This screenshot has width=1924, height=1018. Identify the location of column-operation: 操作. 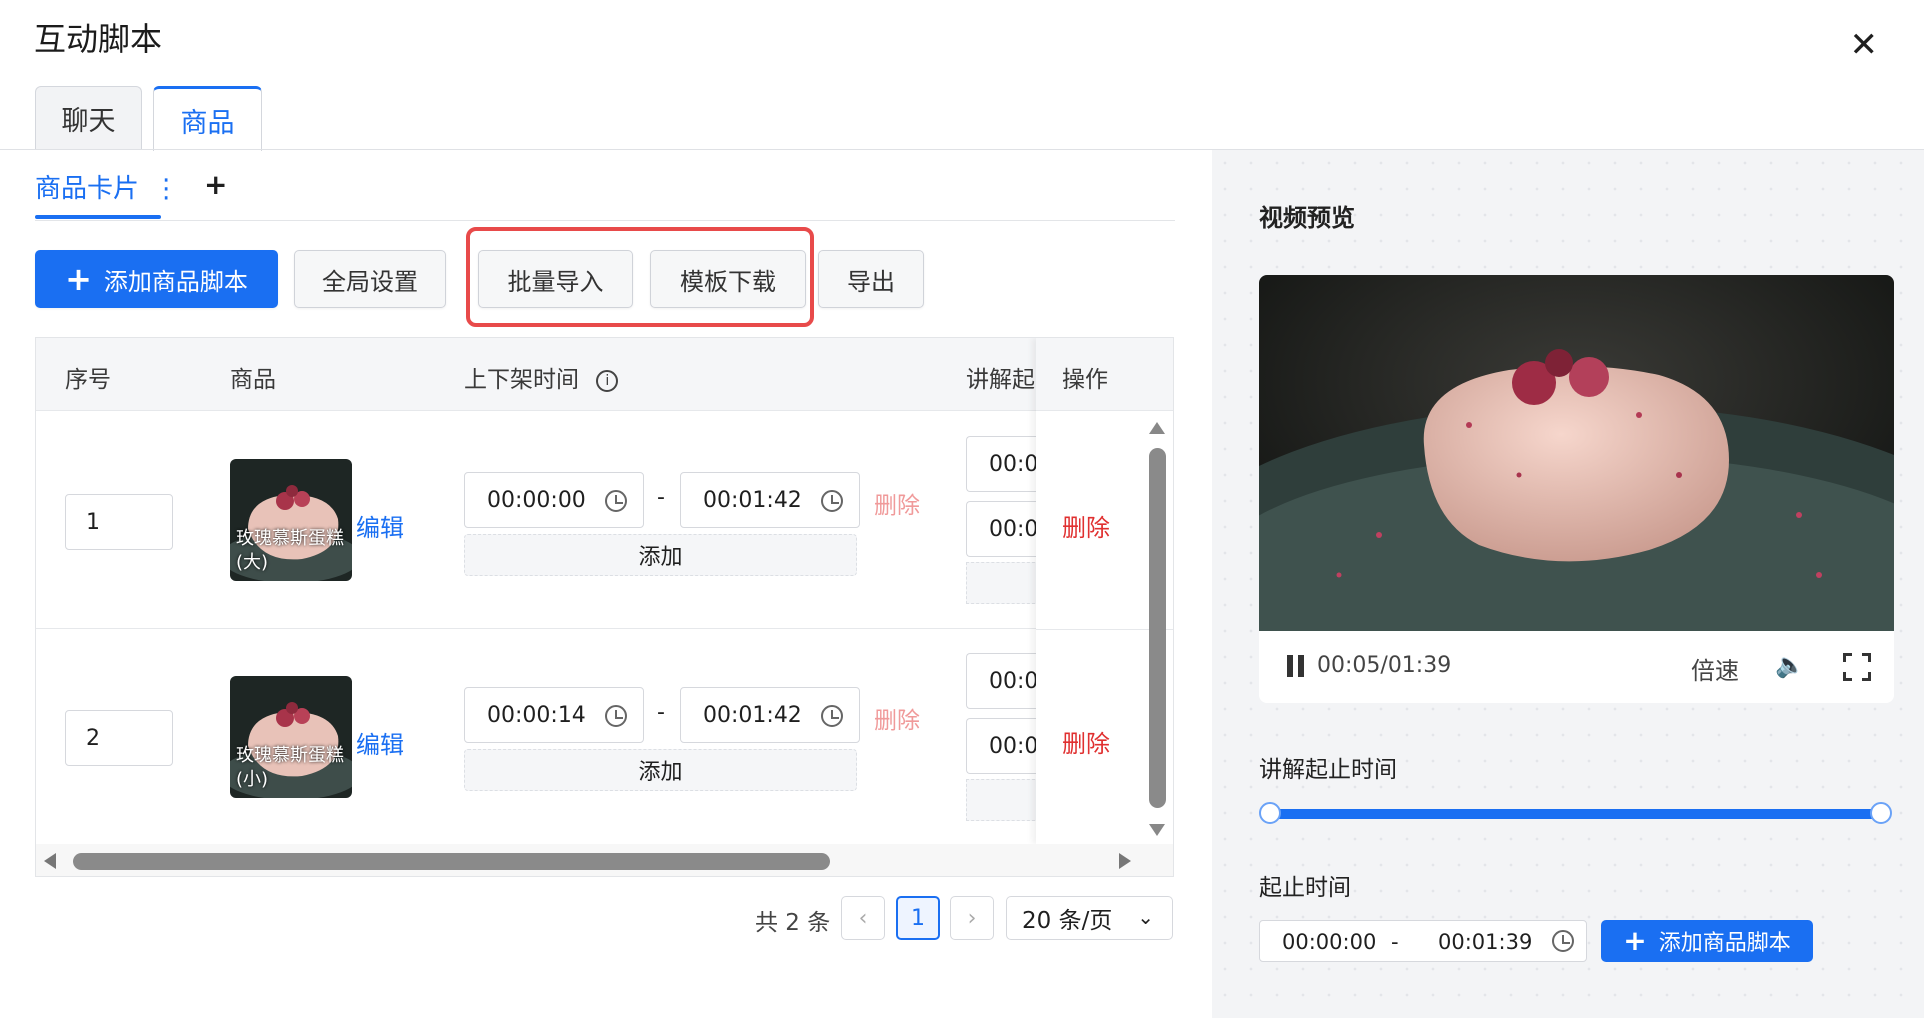
(1085, 380).